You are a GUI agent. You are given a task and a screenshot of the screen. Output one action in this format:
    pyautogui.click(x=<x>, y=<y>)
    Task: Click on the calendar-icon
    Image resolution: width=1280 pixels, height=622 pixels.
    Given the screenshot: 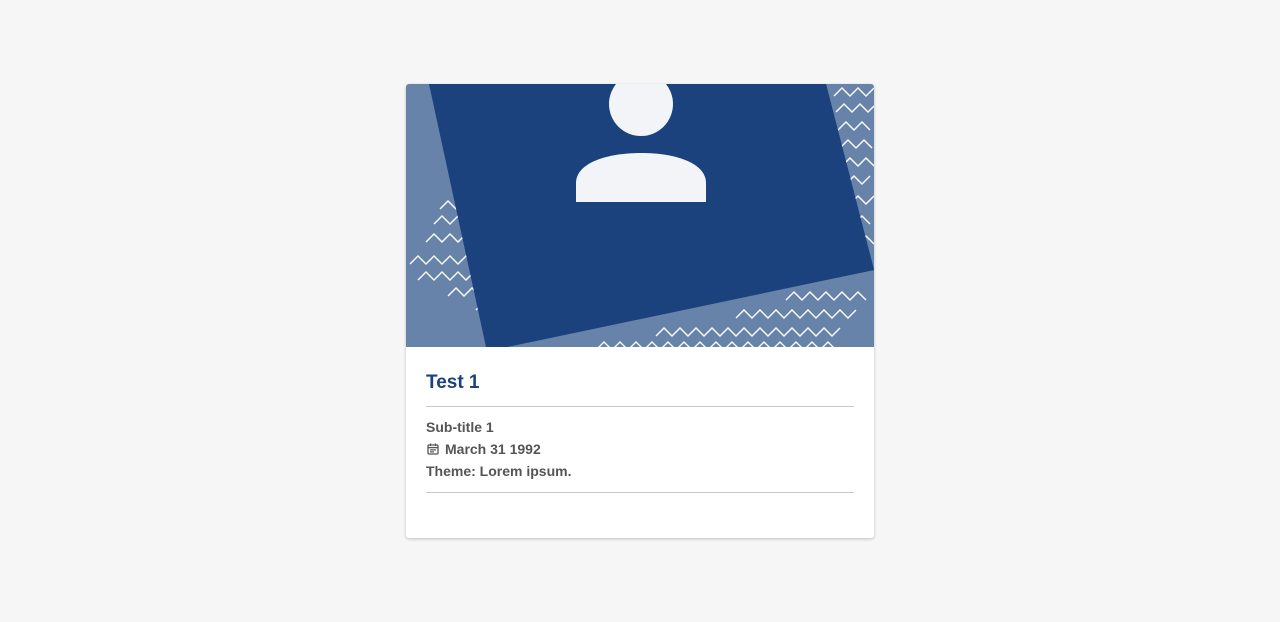 What is the action you would take?
    pyautogui.click(x=433, y=449)
    